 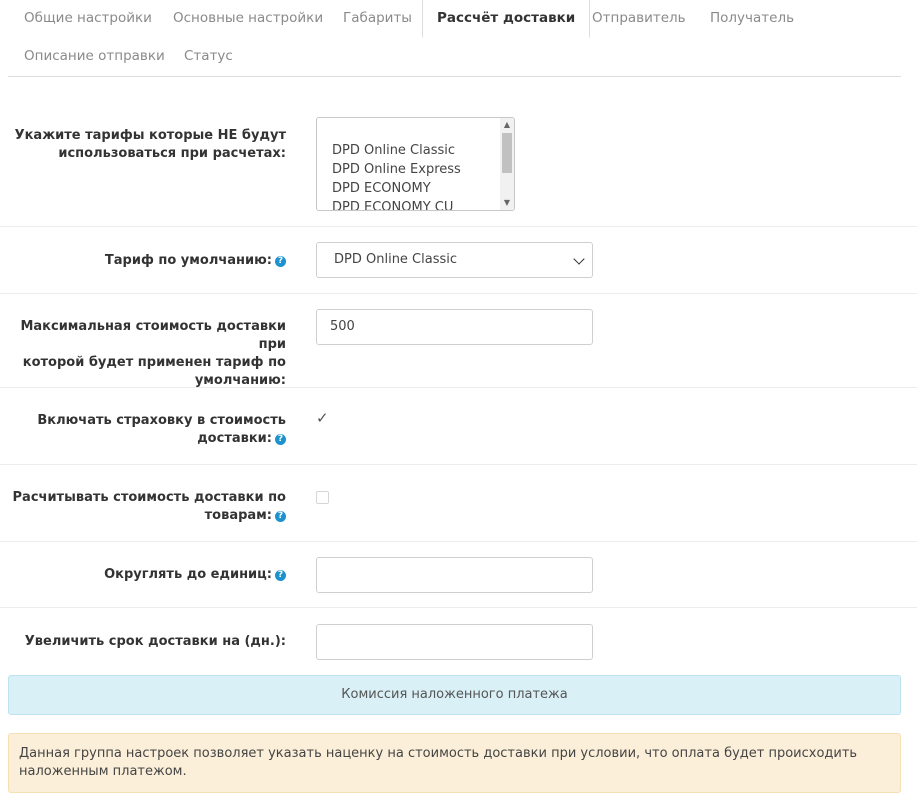 I want to click on multiselect-scrollbar: ▲ ▼, so click(x=507, y=164).